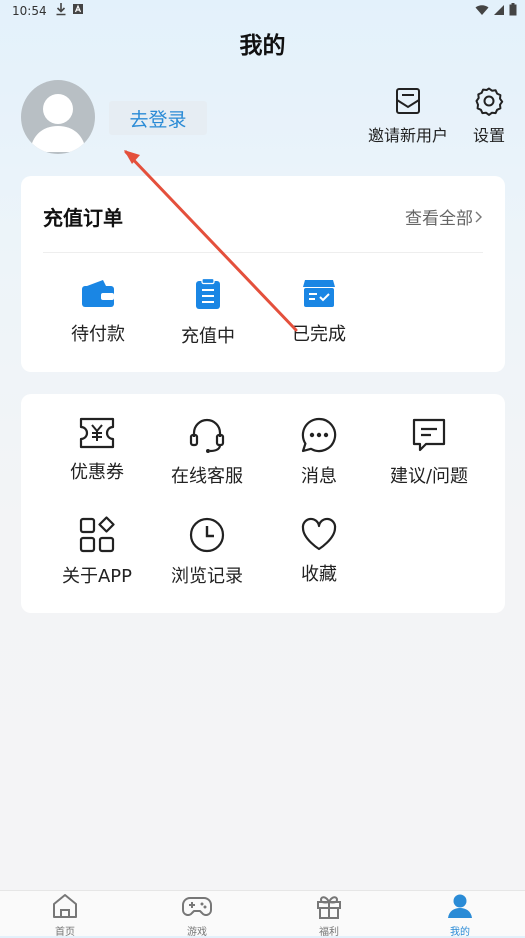 The height and width of the screenshot is (938, 525). What do you see at coordinates (207, 535) in the screenshot?
I see `clock-icon` at bounding box center [207, 535].